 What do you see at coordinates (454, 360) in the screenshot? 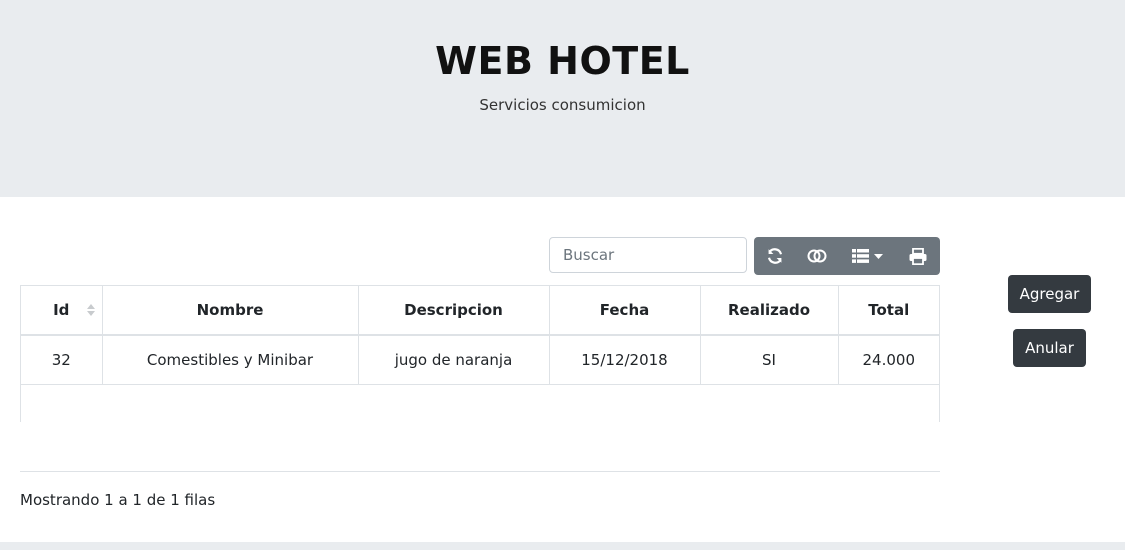
I see `cell-descripcion: jugo de naranja` at bounding box center [454, 360].